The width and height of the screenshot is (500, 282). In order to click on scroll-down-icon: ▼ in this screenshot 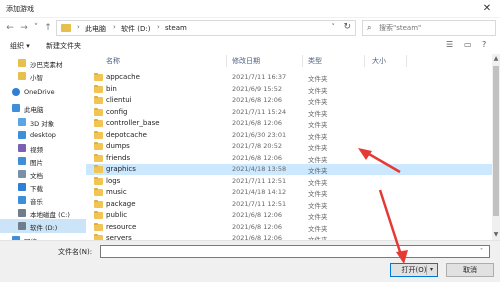, I will do `click(496, 235)`.